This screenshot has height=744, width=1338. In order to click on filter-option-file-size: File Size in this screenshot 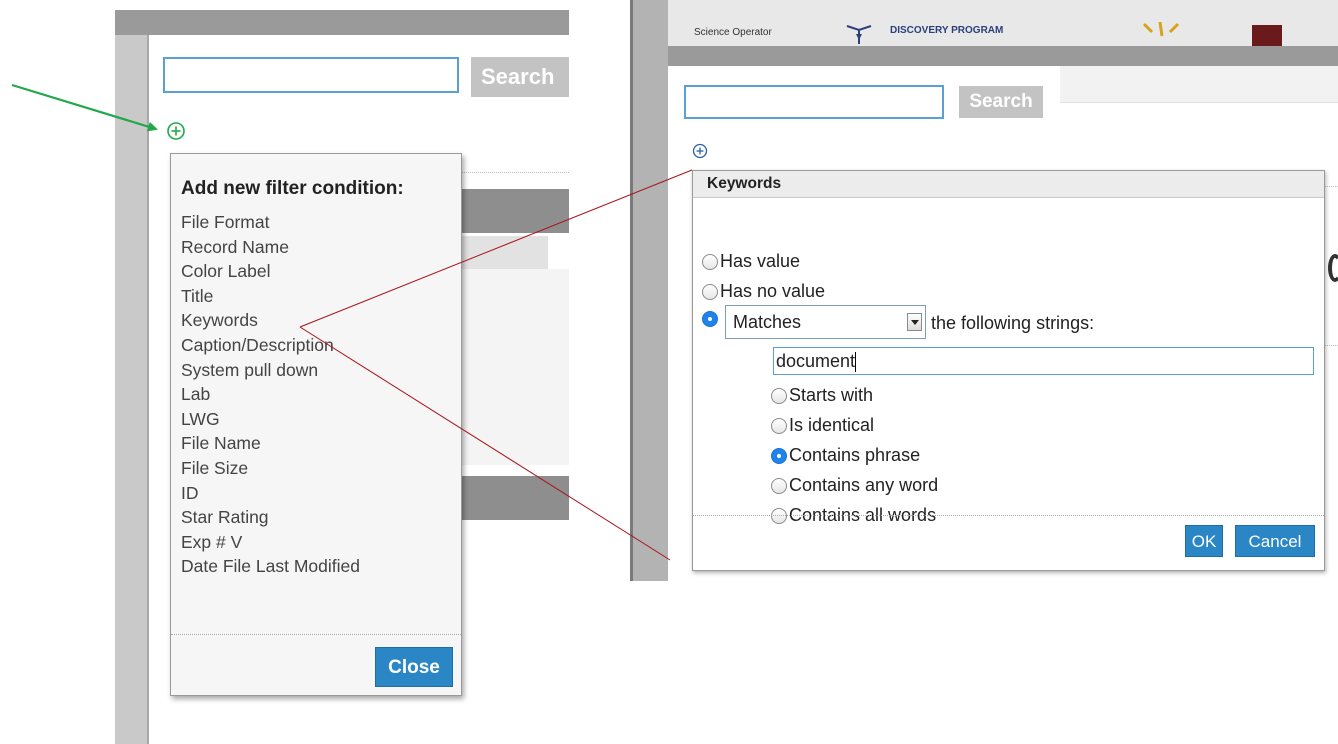, I will do `click(270, 468)`.